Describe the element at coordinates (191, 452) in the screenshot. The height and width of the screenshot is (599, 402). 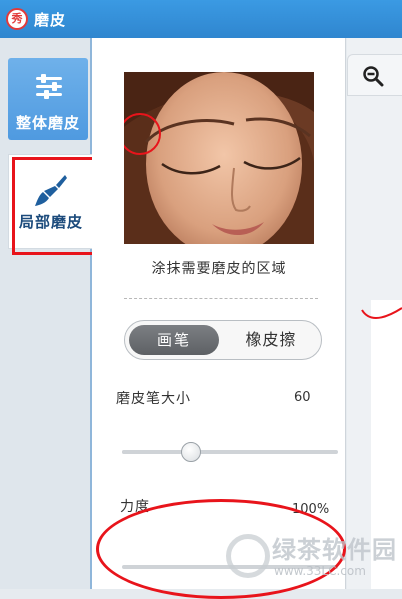
I see `brush-size-slider-handle` at that location.